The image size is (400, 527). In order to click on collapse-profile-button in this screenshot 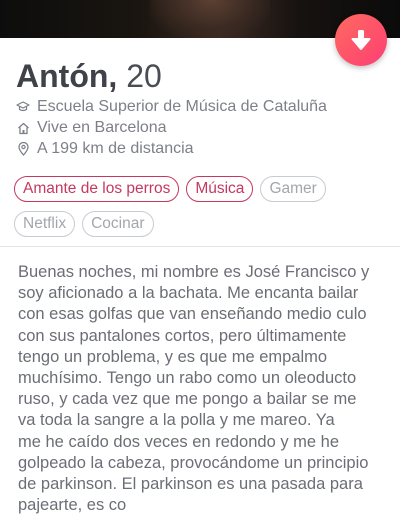, I will do `click(361, 40)`.